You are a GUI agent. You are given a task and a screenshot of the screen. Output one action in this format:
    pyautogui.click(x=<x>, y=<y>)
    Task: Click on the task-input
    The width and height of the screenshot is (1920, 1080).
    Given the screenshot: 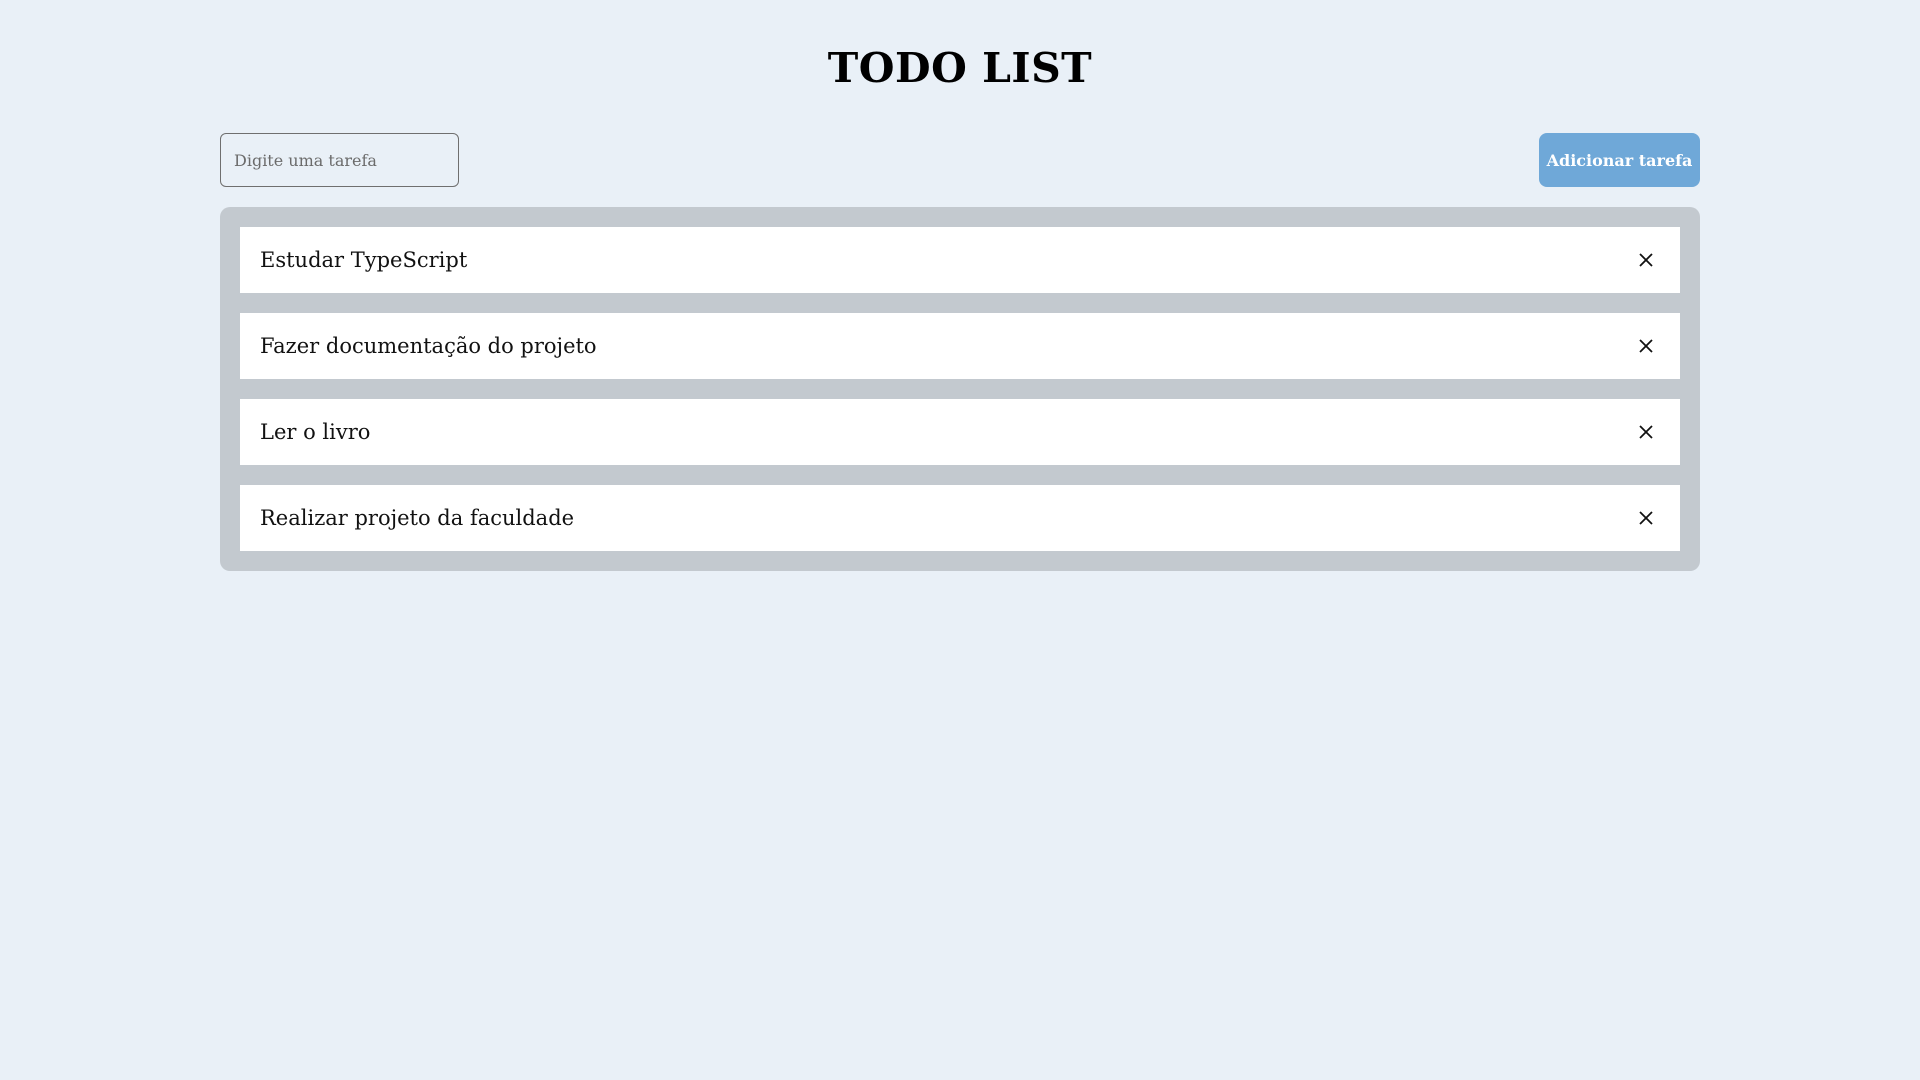 What is the action you would take?
    pyautogui.click(x=339, y=160)
    